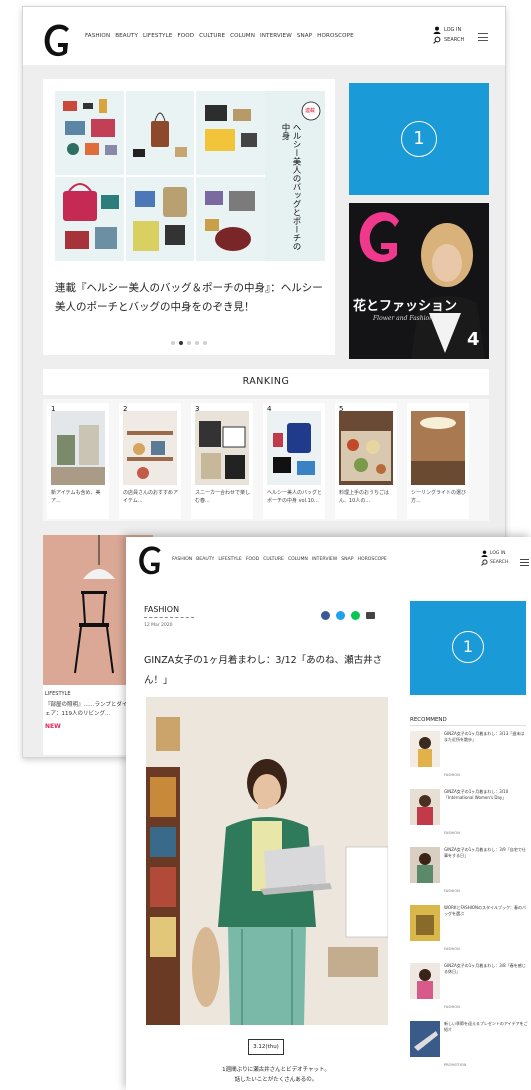  Describe the element at coordinates (297, 175) in the screenshot. I see `hero-title-vertical: 連載 ヘルシー美人のバッグとポーチの中身` at that location.